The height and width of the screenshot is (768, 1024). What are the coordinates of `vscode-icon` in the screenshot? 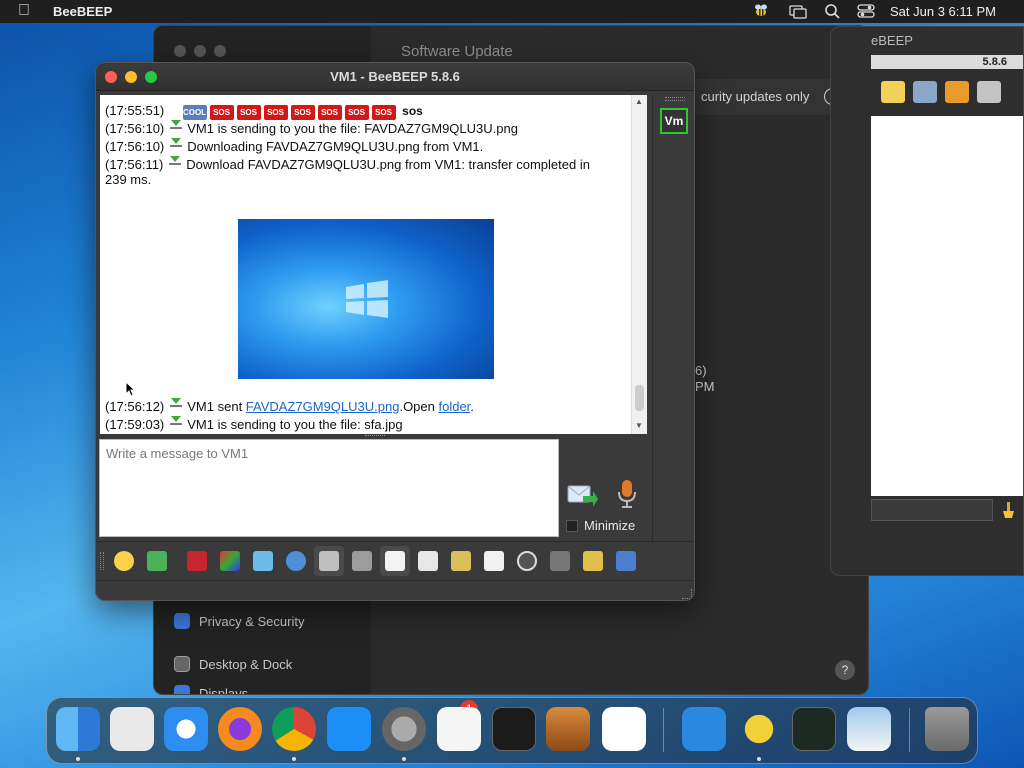 It's located at (624, 729).